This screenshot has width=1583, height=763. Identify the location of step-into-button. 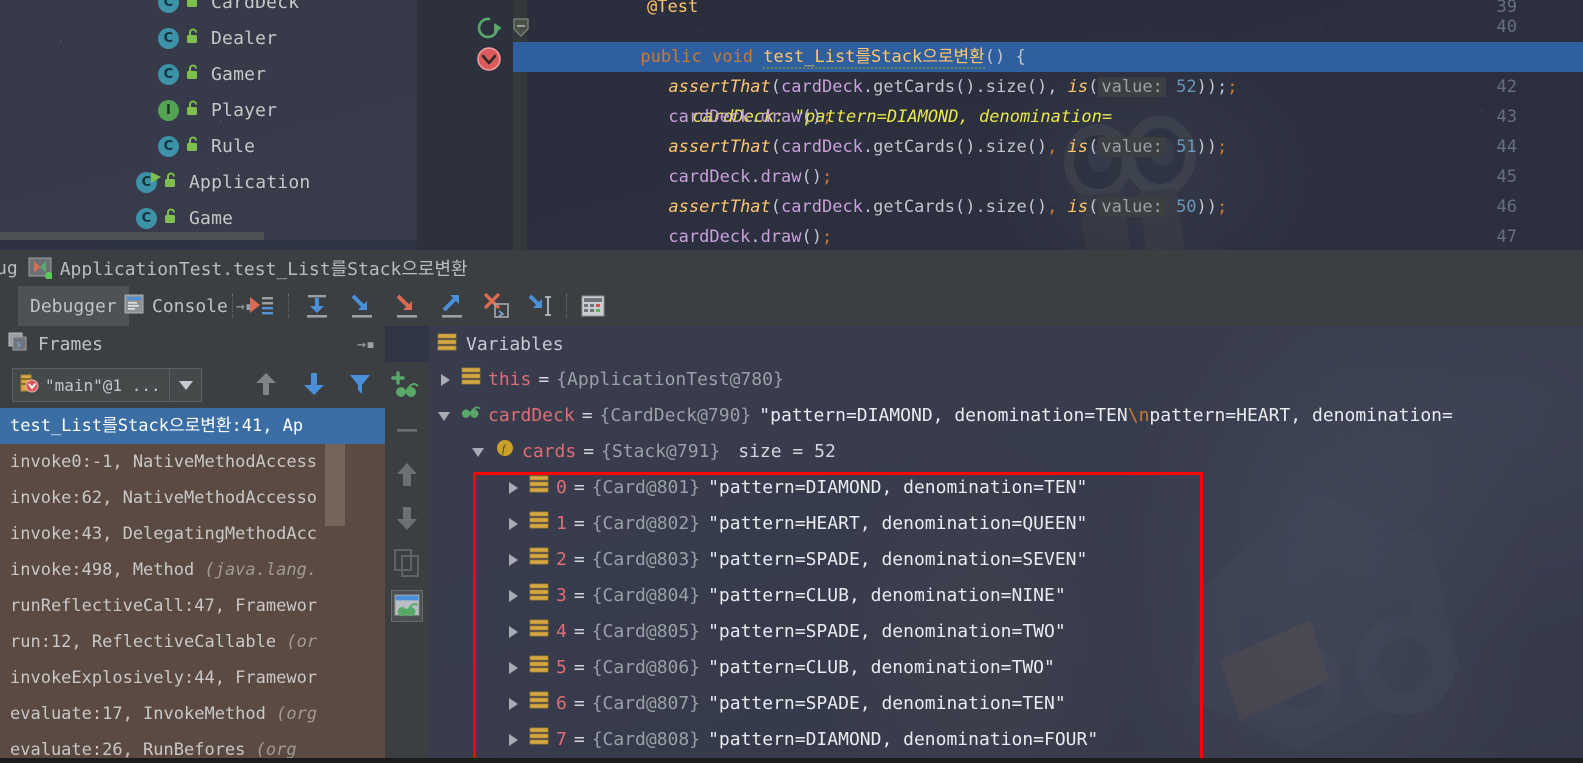
(362, 306).